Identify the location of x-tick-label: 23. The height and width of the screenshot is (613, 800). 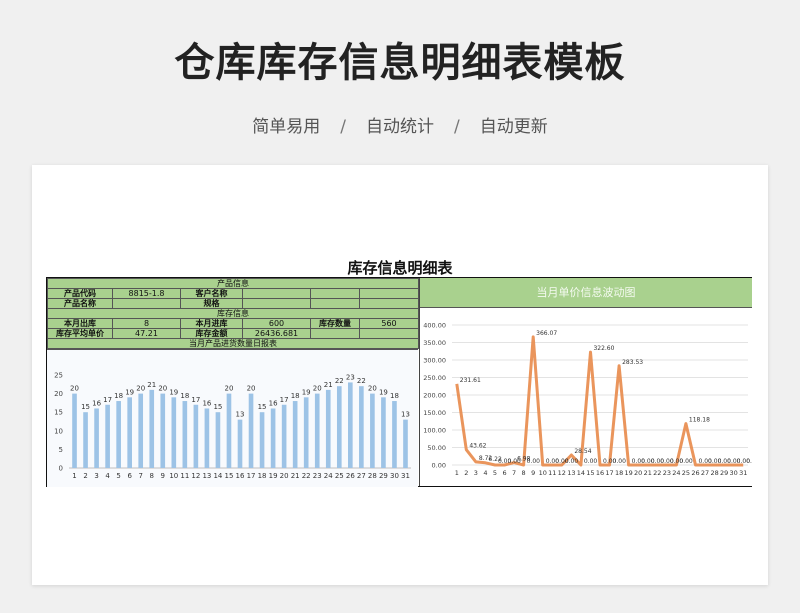
(317, 476).